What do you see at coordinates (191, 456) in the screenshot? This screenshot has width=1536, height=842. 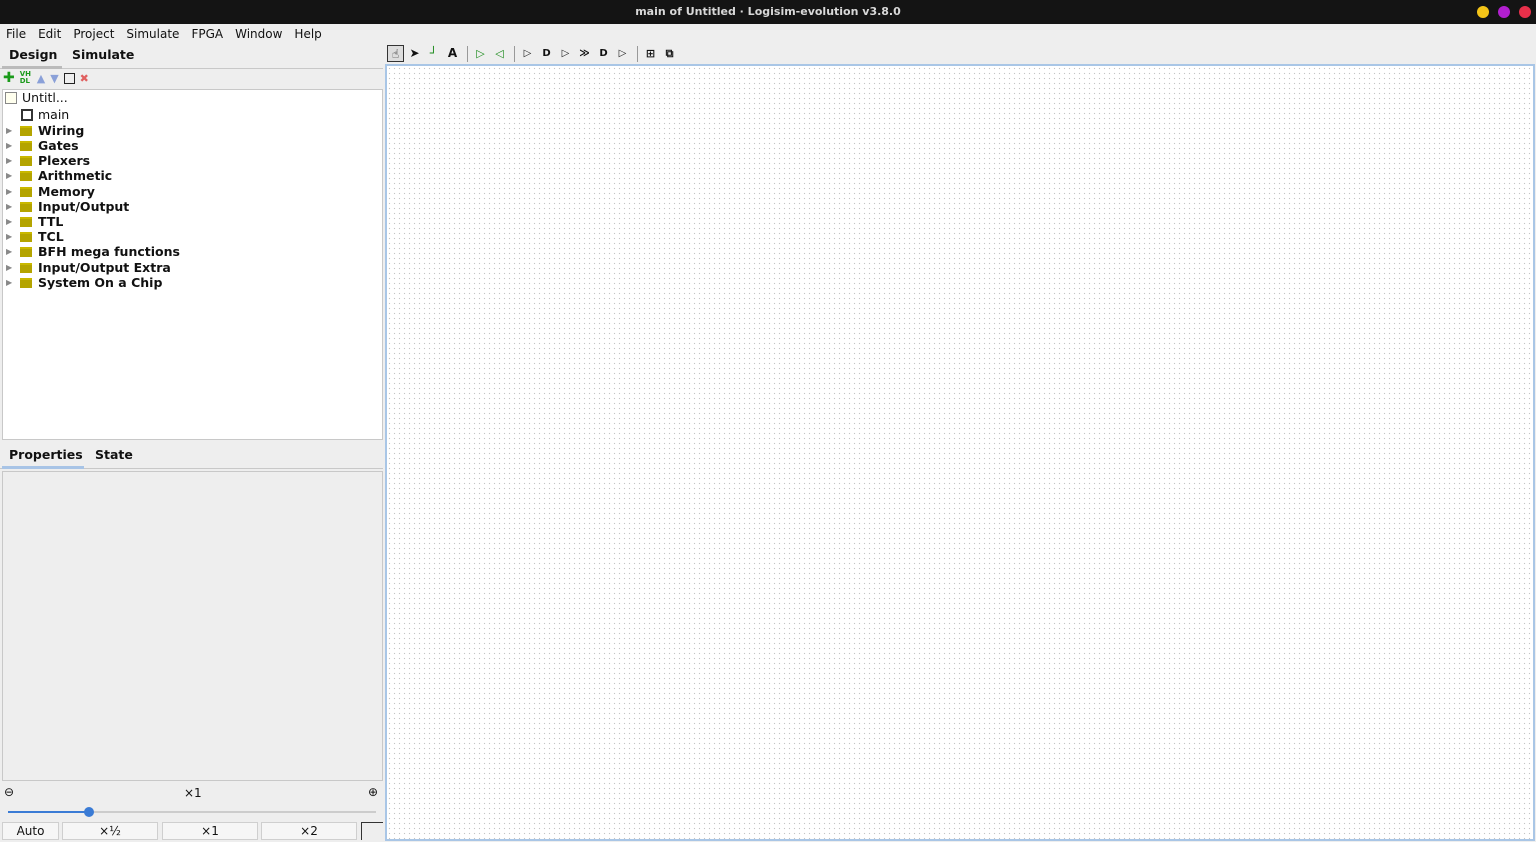 I see `properties-tabs: Properties State` at bounding box center [191, 456].